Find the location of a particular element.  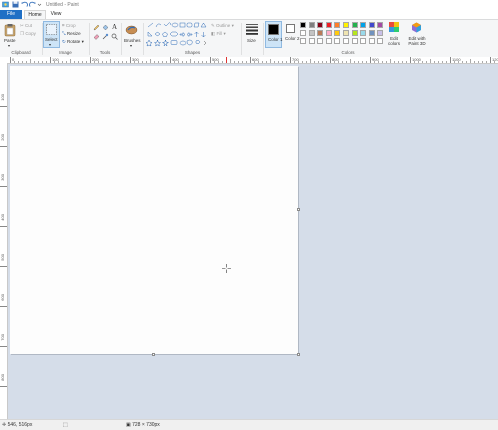

color1-button: Color 1 is located at coordinates (274, 34).